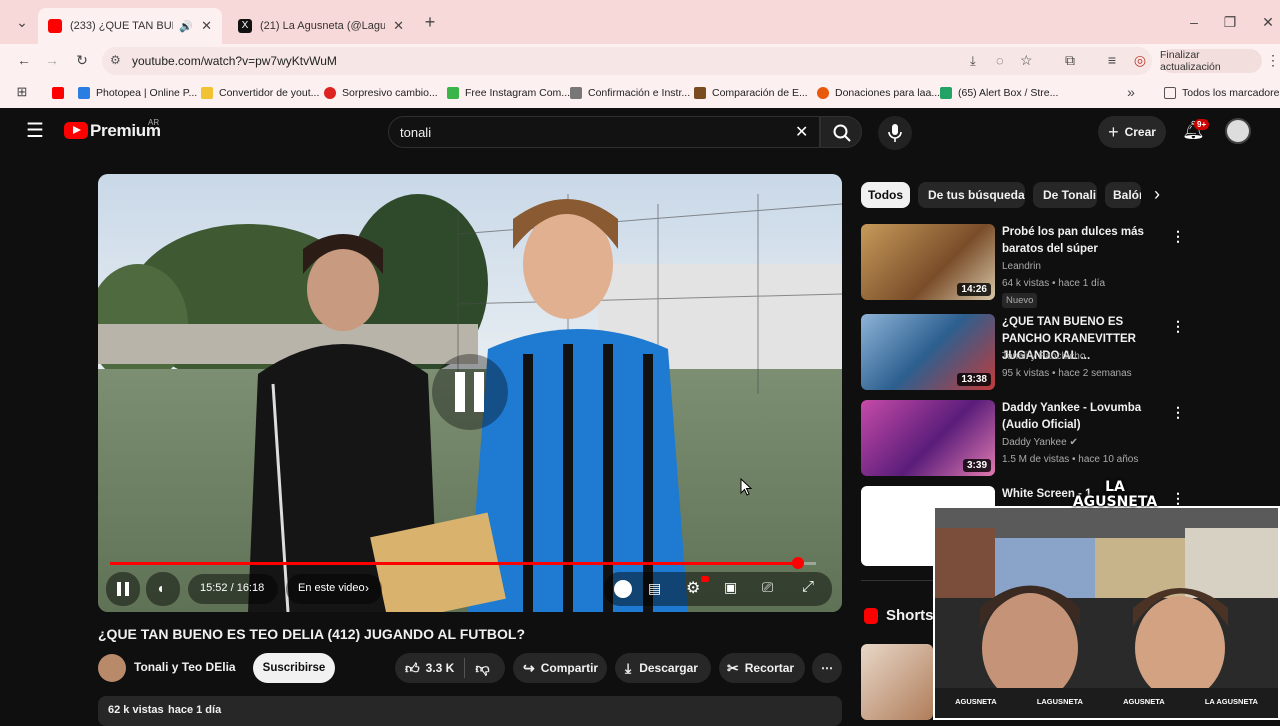 This screenshot has height=726, width=1280. What do you see at coordinates (1123, 195) in the screenshot?
I see `chip-balon: Balón` at bounding box center [1123, 195].